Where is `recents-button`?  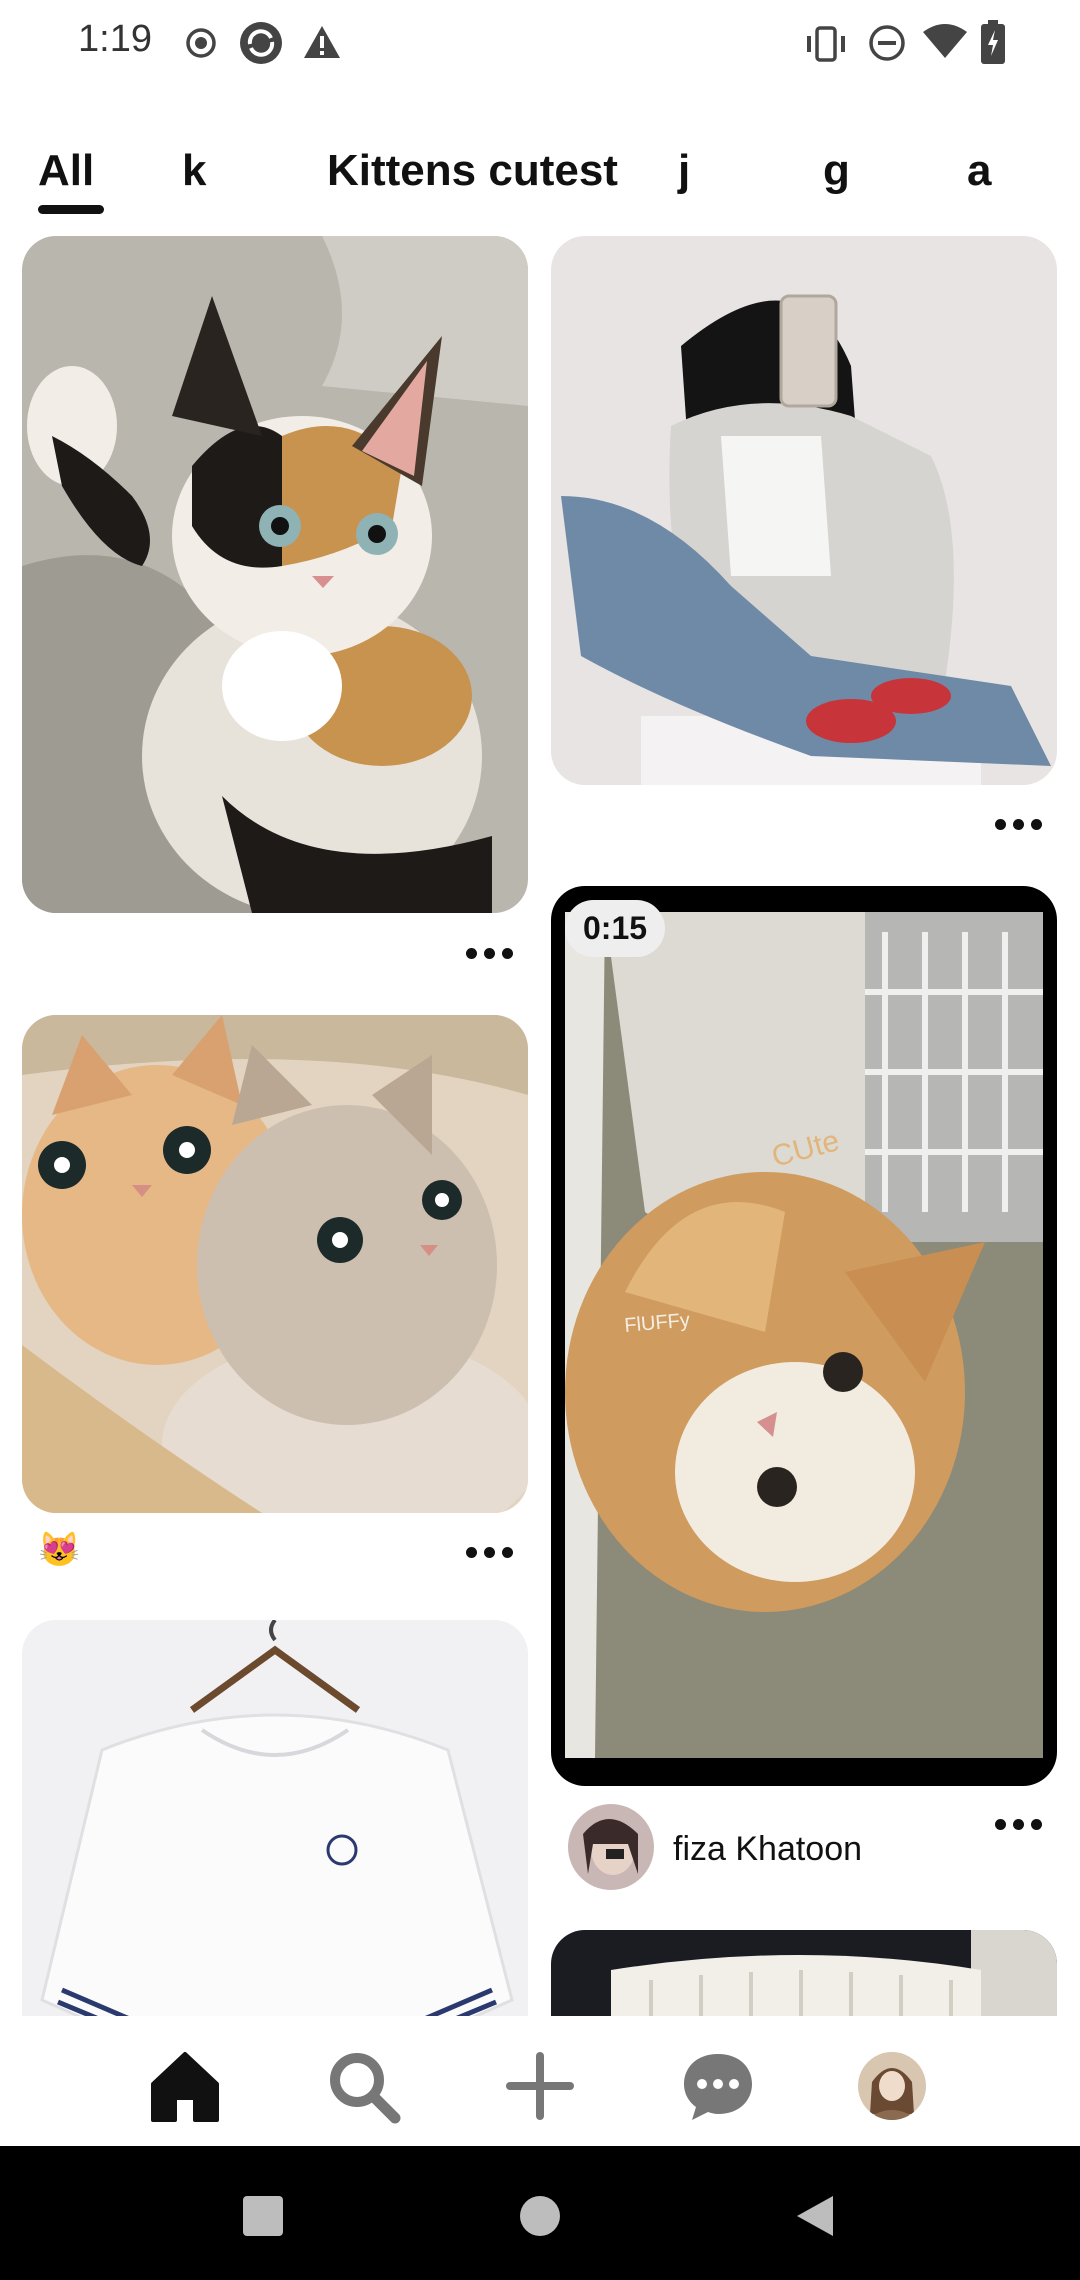 recents-button is located at coordinates (263, 2216).